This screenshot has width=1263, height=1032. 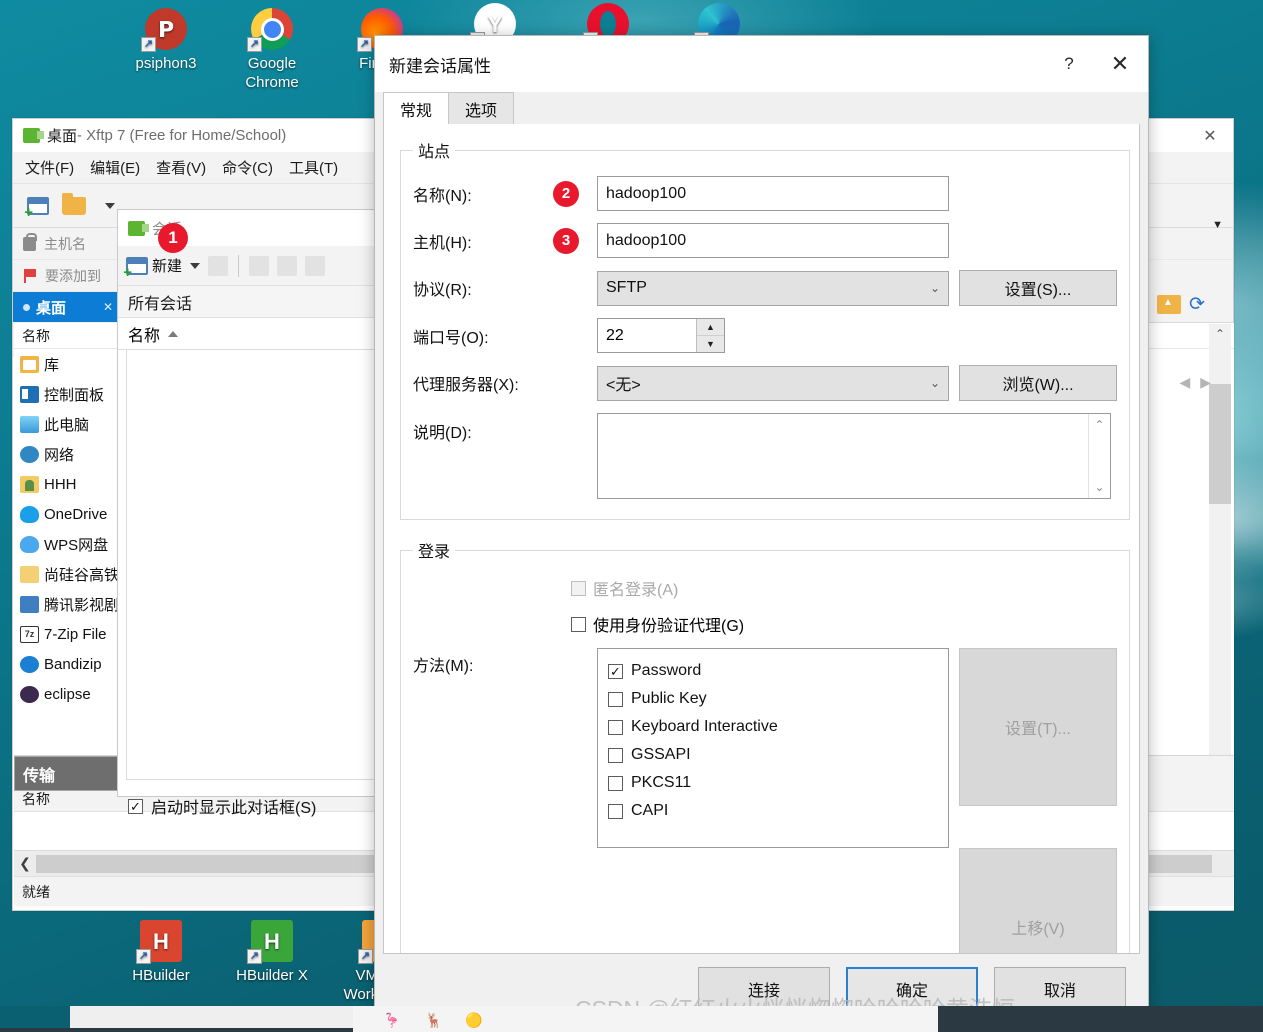 I want to click on taskbar-icon-2: 🦌, so click(x=433, y=1020).